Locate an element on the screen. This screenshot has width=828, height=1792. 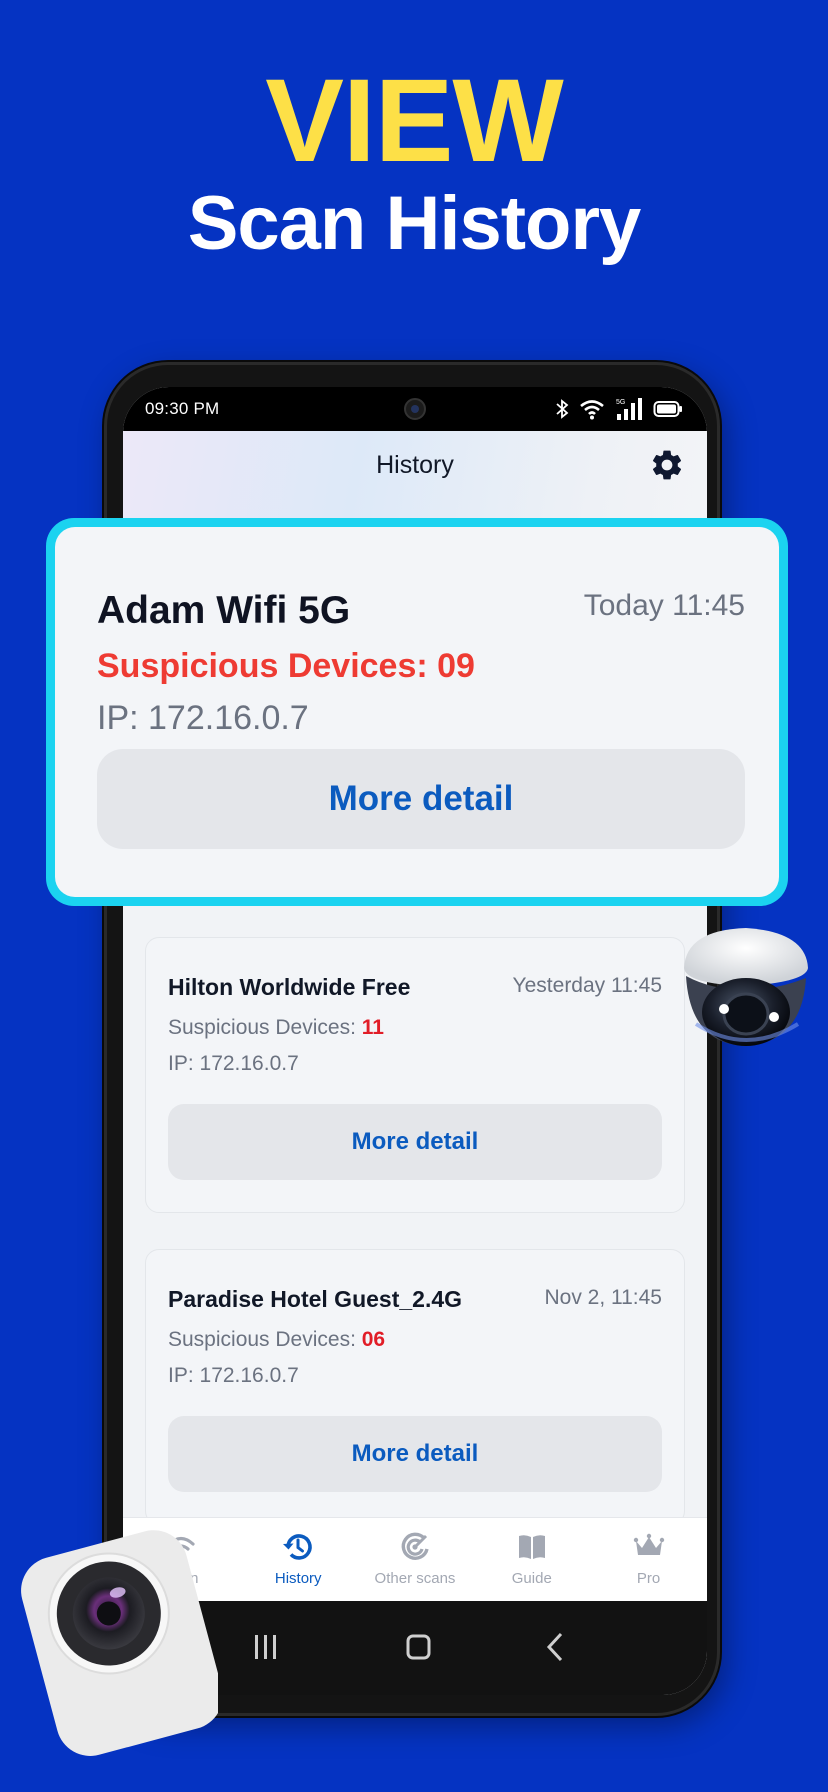
bluetooth-icon is located at coordinates (562, 409).